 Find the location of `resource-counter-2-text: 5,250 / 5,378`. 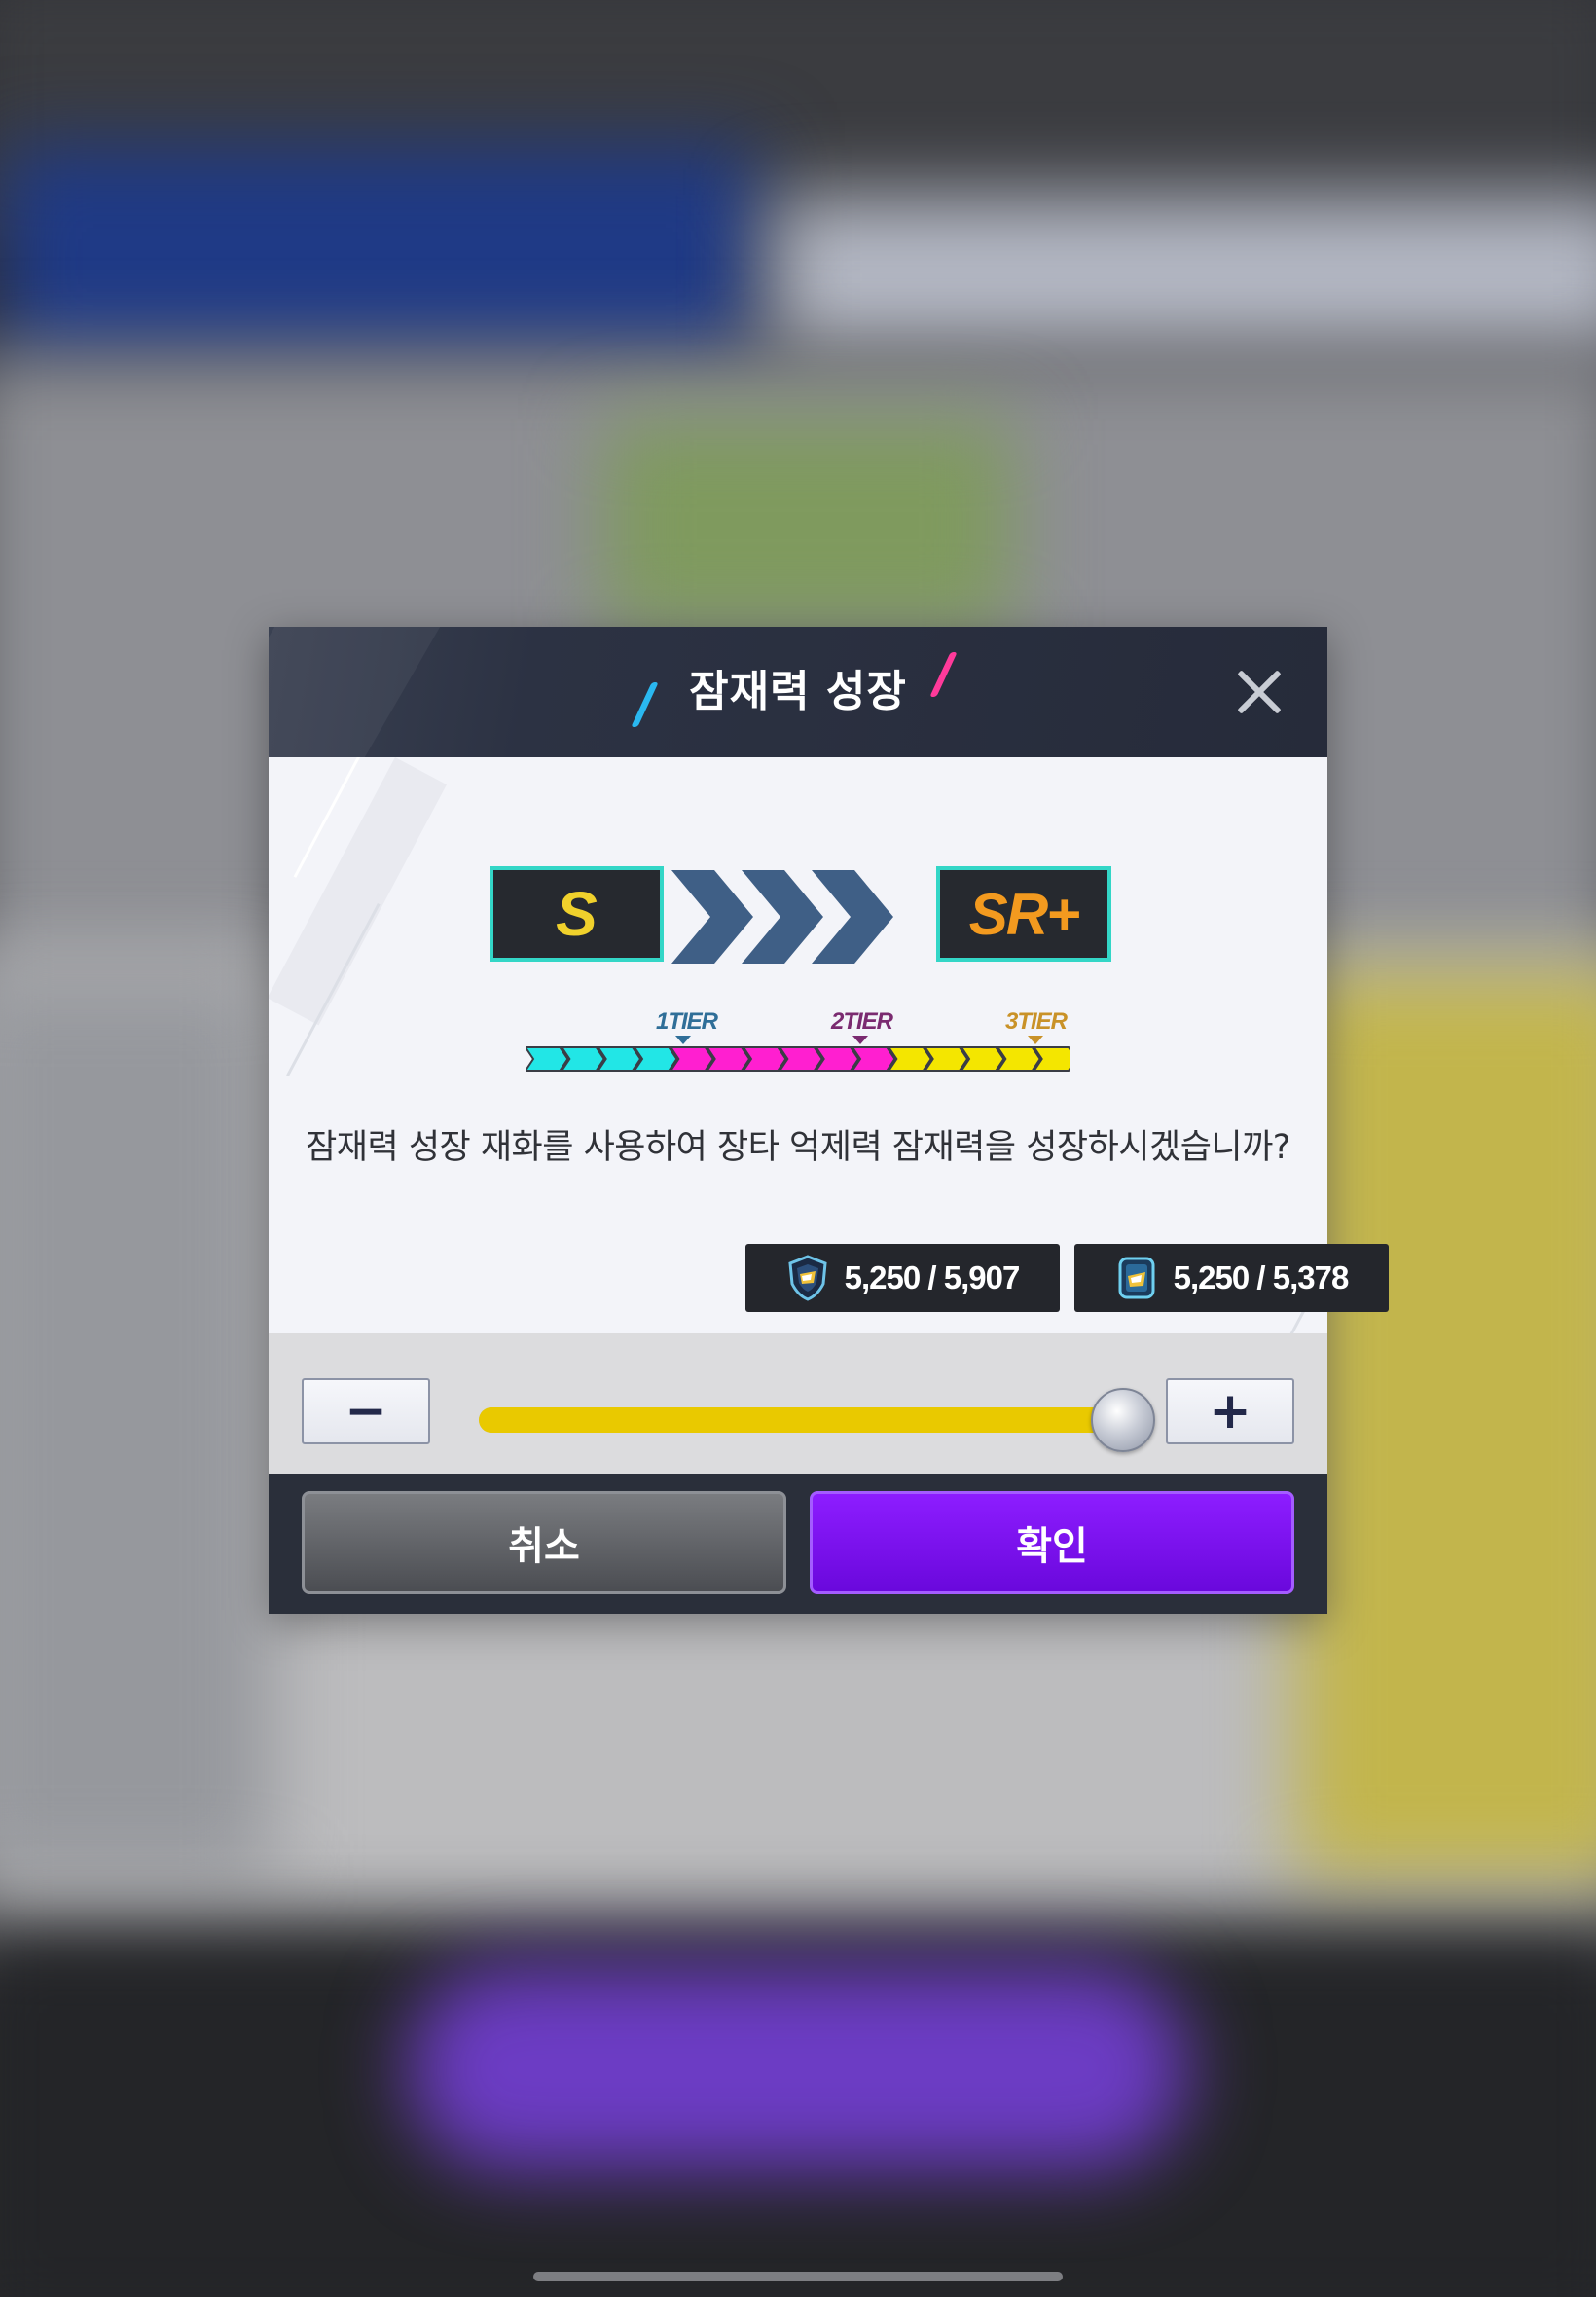

resource-counter-2-text: 5,250 / 5,378 is located at coordinates (1261, 1277).